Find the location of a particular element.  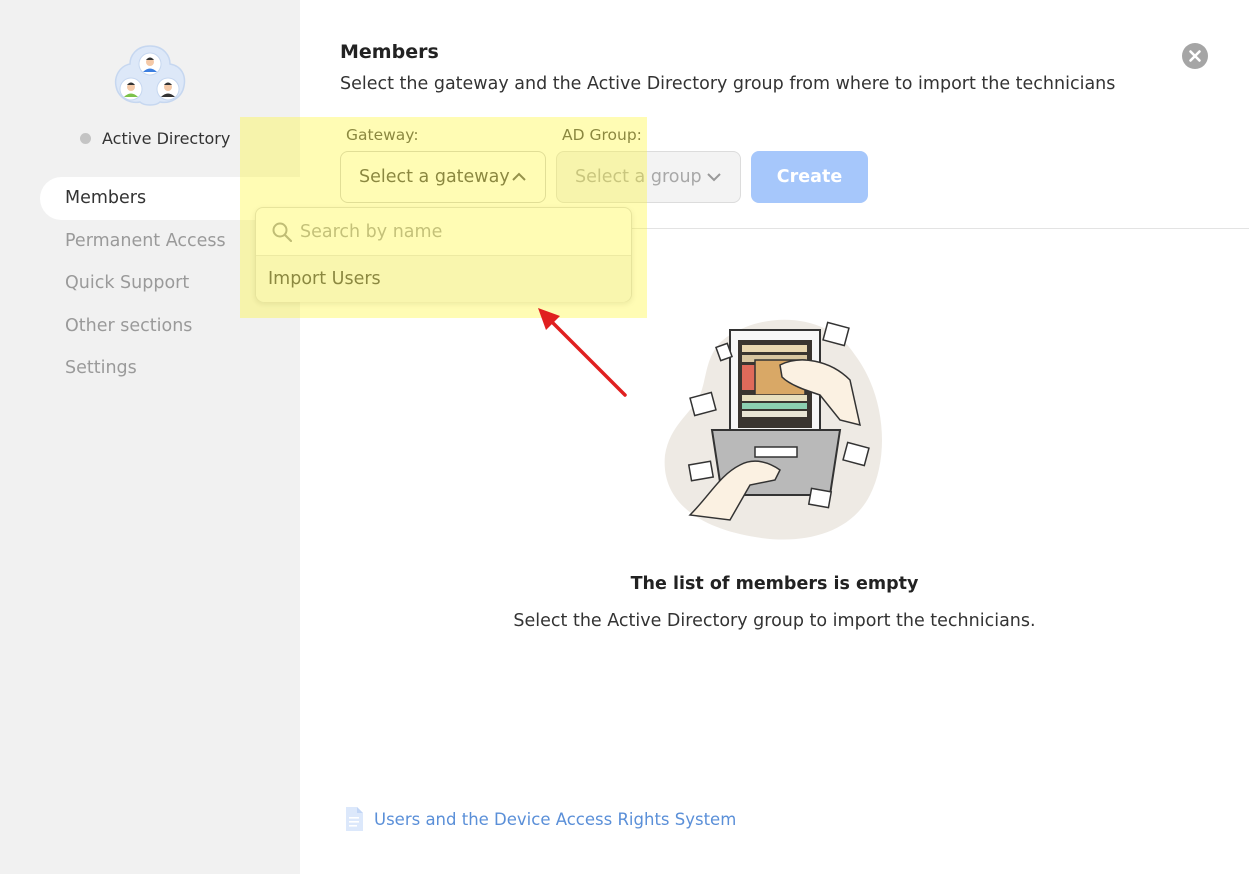

ad-group-label: AD Group: is located at coordinates (602, 135).